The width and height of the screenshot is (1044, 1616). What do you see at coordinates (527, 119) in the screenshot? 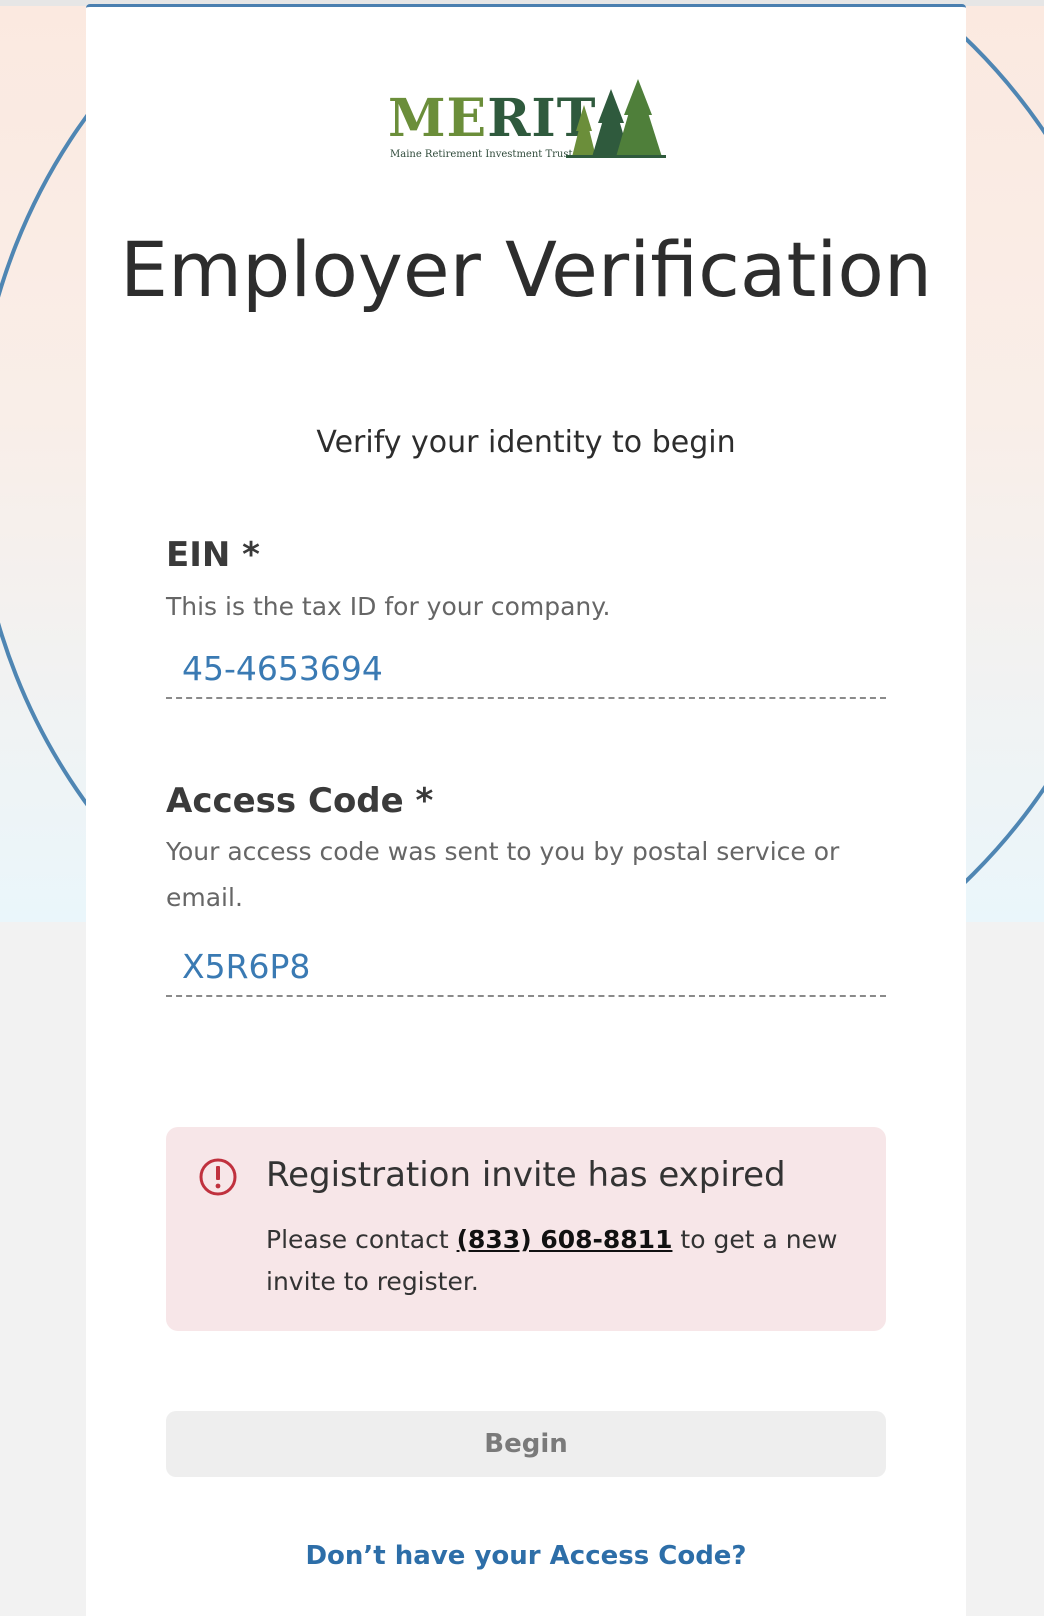
I see `merit-logo: MERIT Maine Retirement Investment Trust` at bounding box center [527, 119].